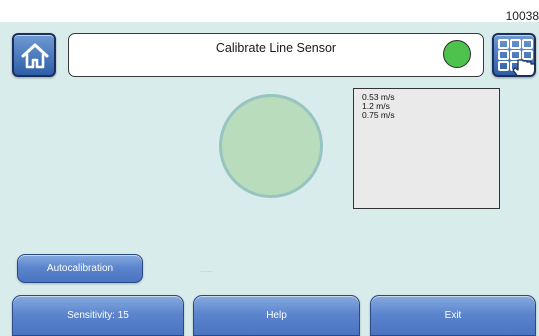 Image resolution: width=539 pixels, height=336 pixels. Describe the element at coordinates (80, 268) in the screenshot. I see `autocalibration-button: Autocalibration` at that location.